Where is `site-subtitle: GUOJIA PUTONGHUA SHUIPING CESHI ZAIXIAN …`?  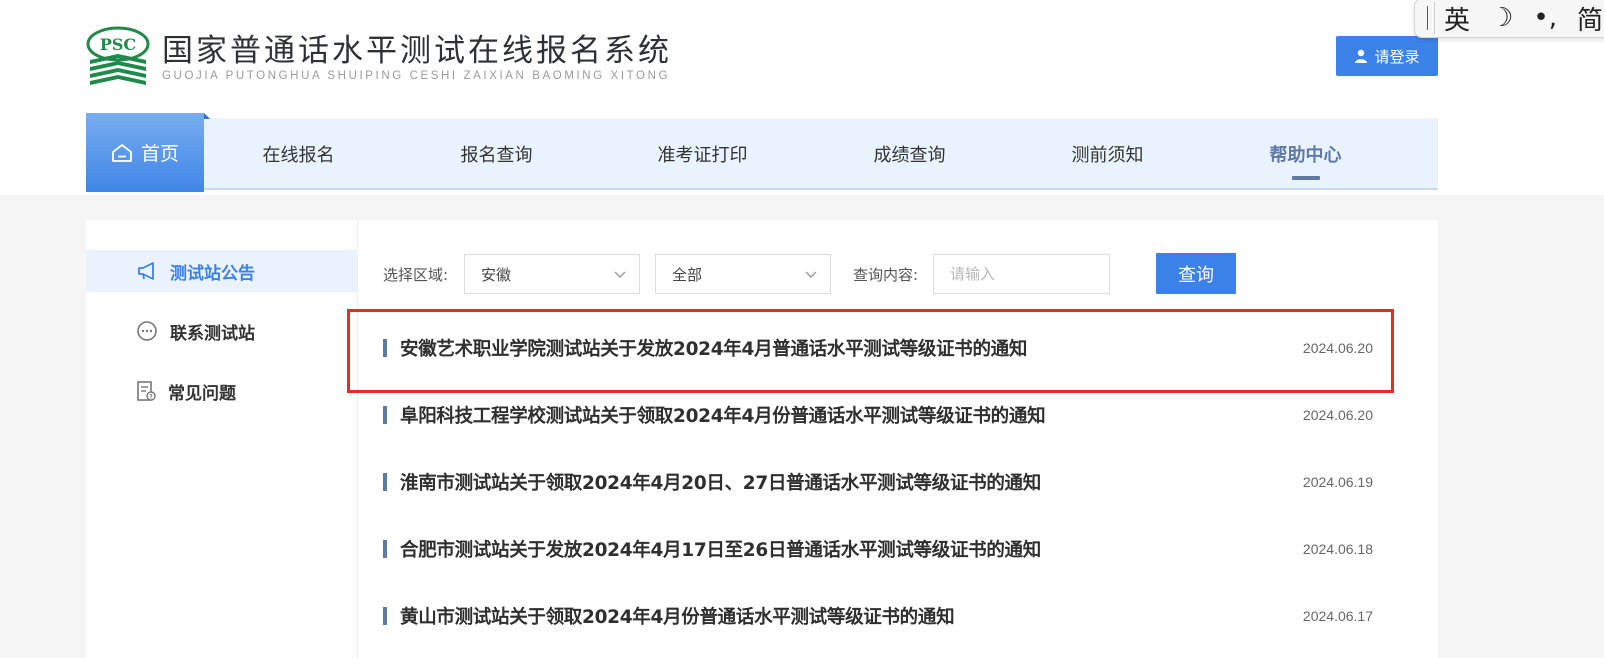 site-subtitle: GUOJIA PUTONGHUA SHUIPING CESHI ZAIXIAN … is located at coordinates (416, 76).